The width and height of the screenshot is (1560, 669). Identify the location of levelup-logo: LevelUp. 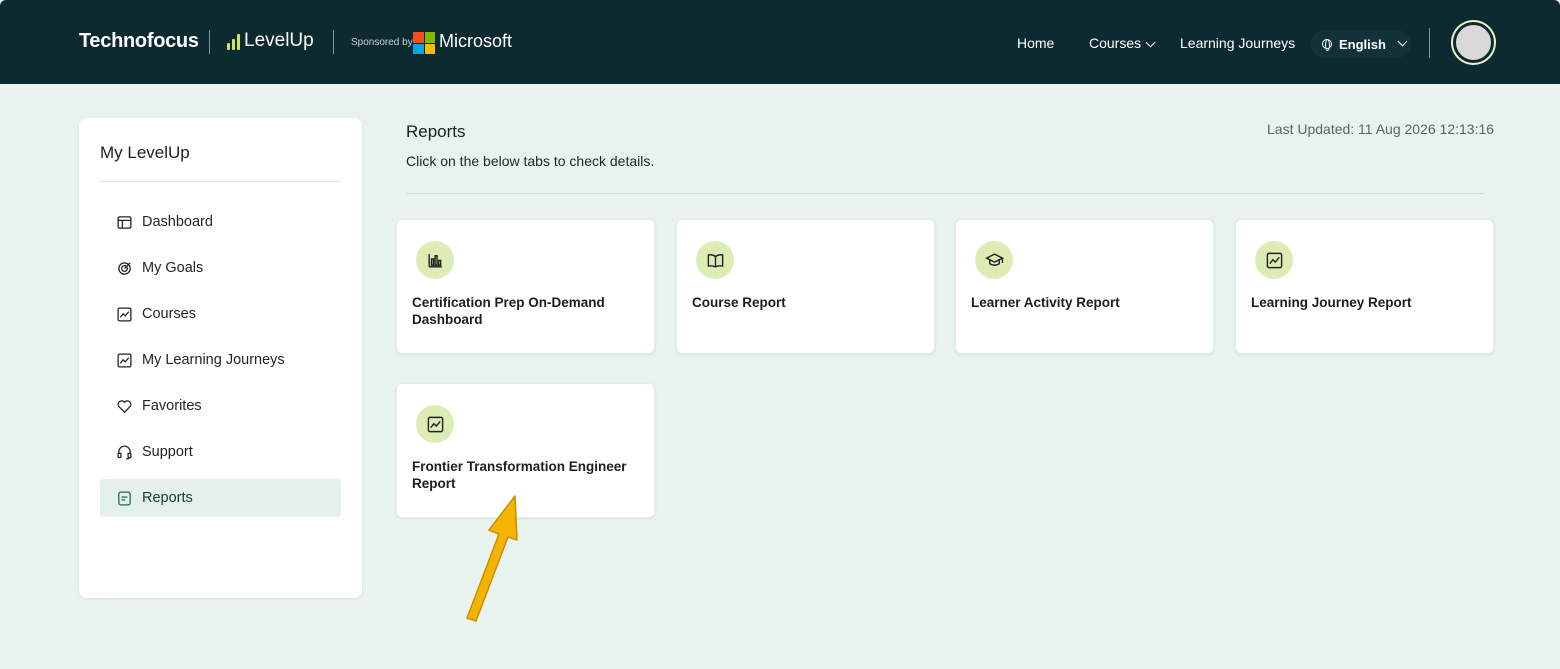
(270, 41).